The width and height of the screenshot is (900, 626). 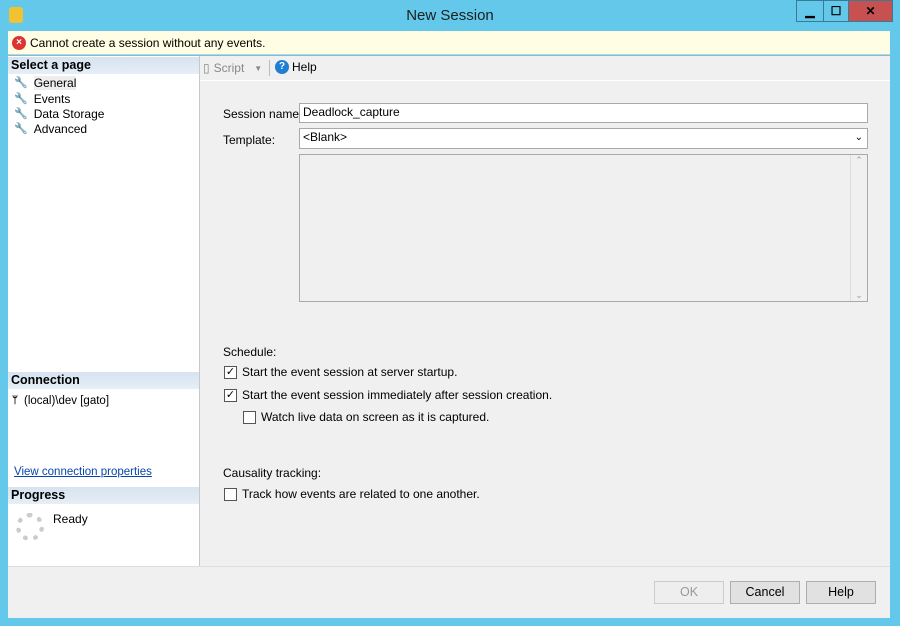 What do you see at coordinates (55, 82) in the screenshot?
I see `sidebar-item-label: General` at bounding box center [55, 82].